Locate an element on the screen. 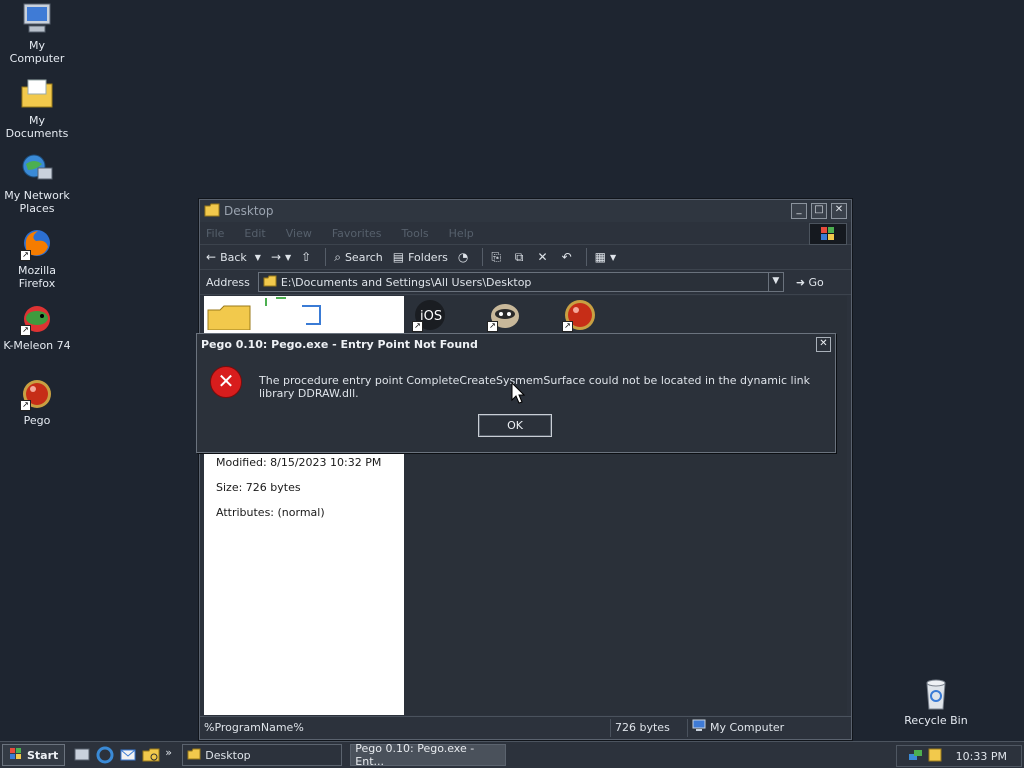  menu-favorites: Favorites is located at coordinates (357, 233).